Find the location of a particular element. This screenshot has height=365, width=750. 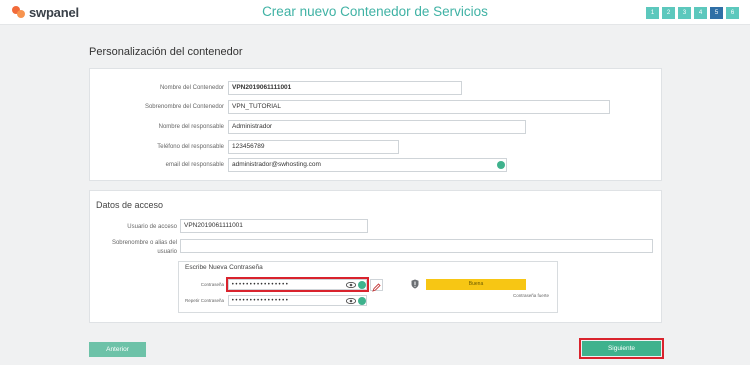

owner-email-label: email del responsable is located at coordinates (194, 165).